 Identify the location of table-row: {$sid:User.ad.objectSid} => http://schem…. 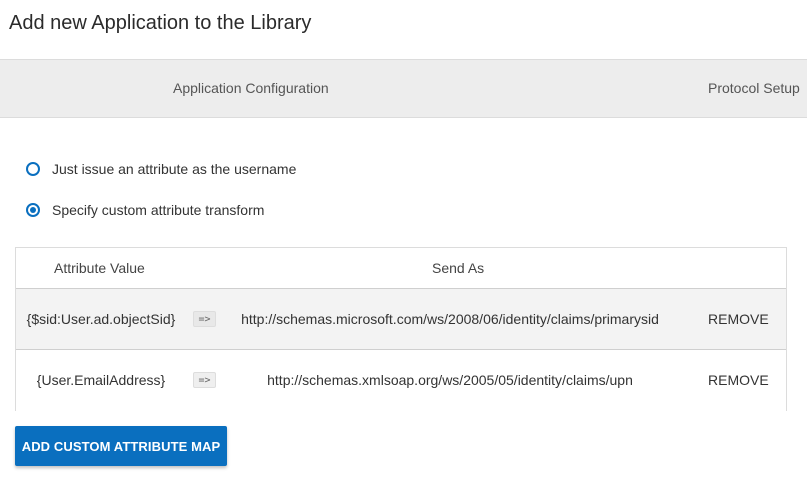
(401, 319).